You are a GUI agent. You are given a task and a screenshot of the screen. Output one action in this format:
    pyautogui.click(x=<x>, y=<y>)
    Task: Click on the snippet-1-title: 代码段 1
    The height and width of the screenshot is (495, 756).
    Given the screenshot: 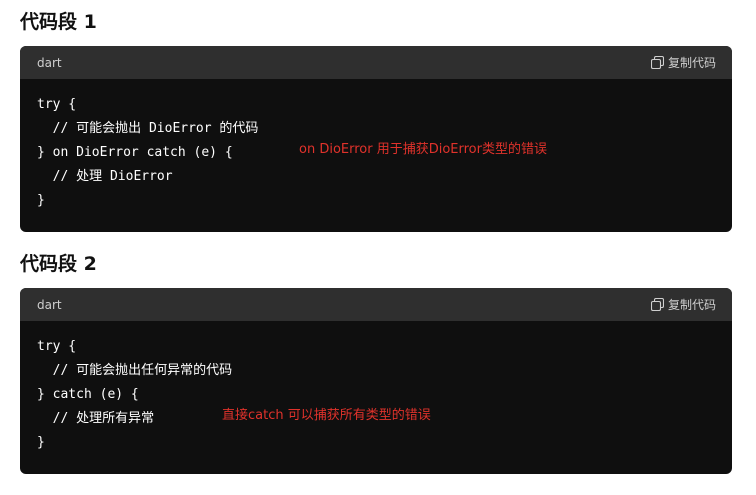 What is the action you would take?
    pyautogui.click(x=58, y=22)
    